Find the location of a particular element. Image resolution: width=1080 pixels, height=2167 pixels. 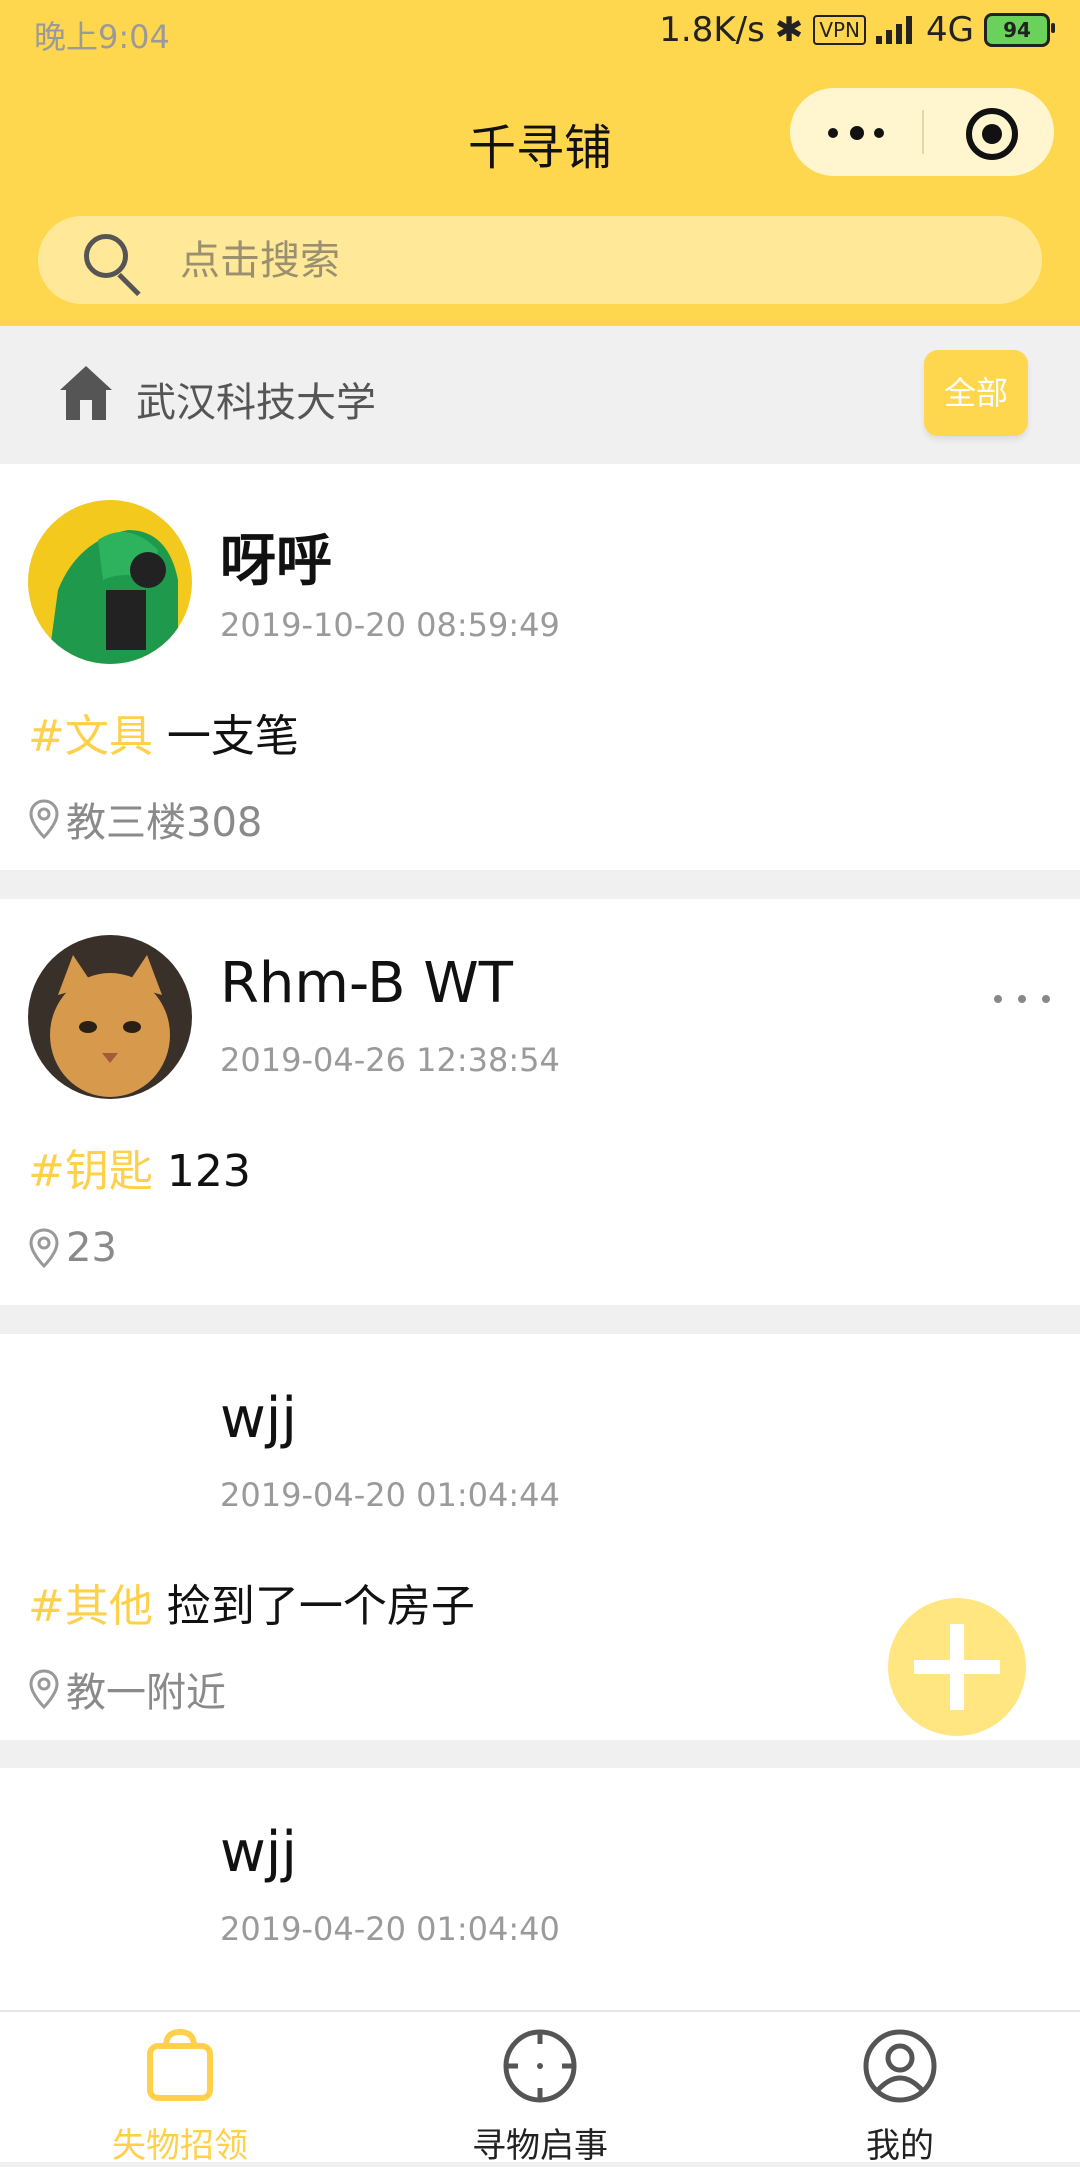

battery-level: 94 is located at coordinates (1017, 30).